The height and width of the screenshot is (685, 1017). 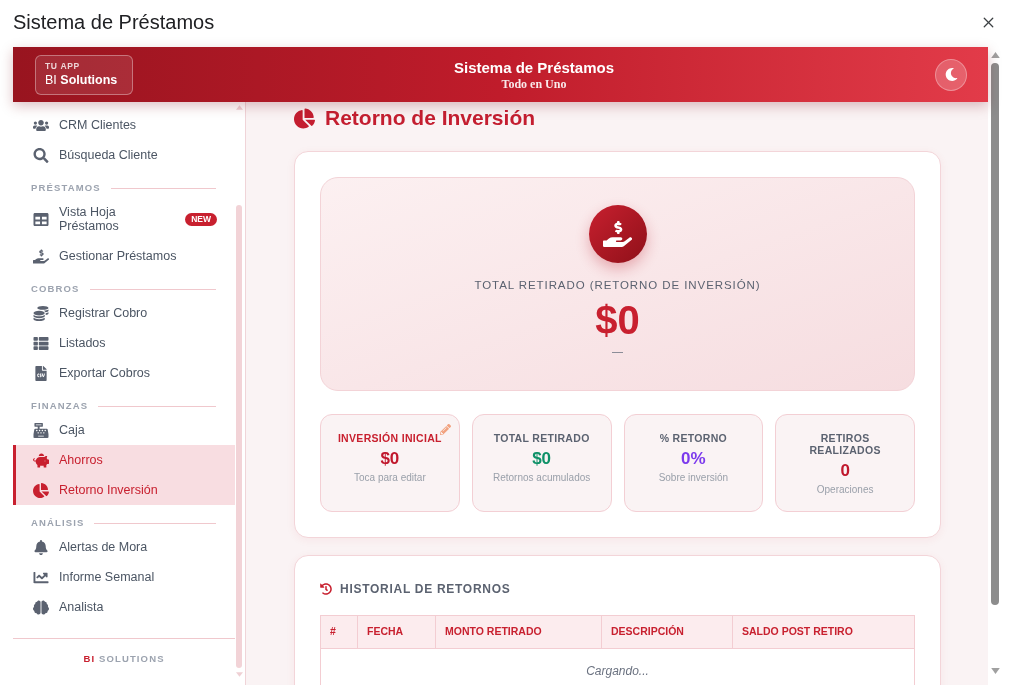 I want to click on sidebar-item: Caja, so click(x=124, y=430).